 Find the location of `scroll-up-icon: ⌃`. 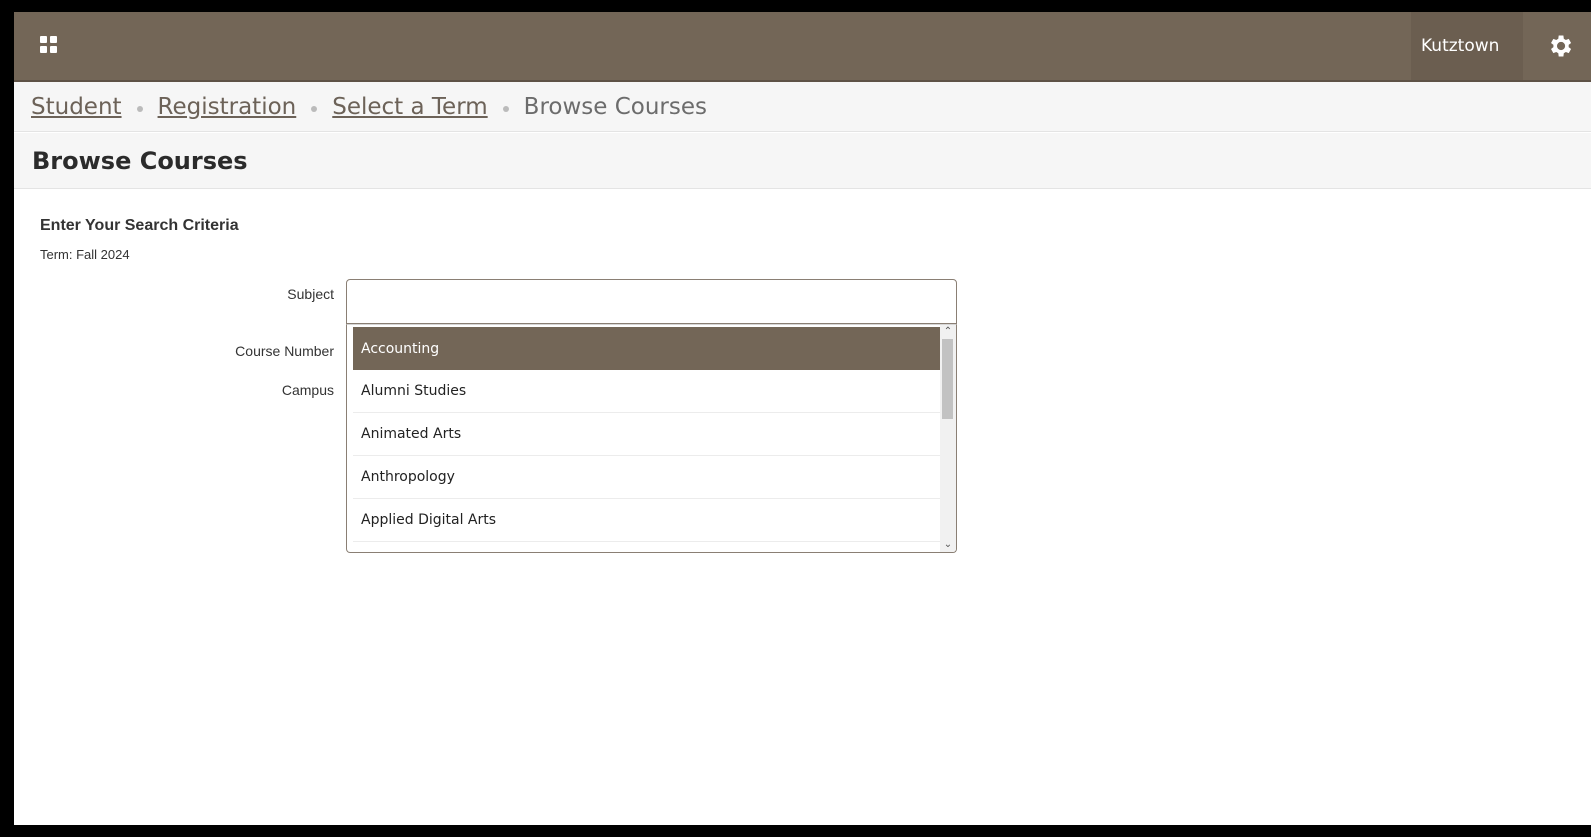

scroll-up-icon: ⌃ is located at coordinates (948, 332).